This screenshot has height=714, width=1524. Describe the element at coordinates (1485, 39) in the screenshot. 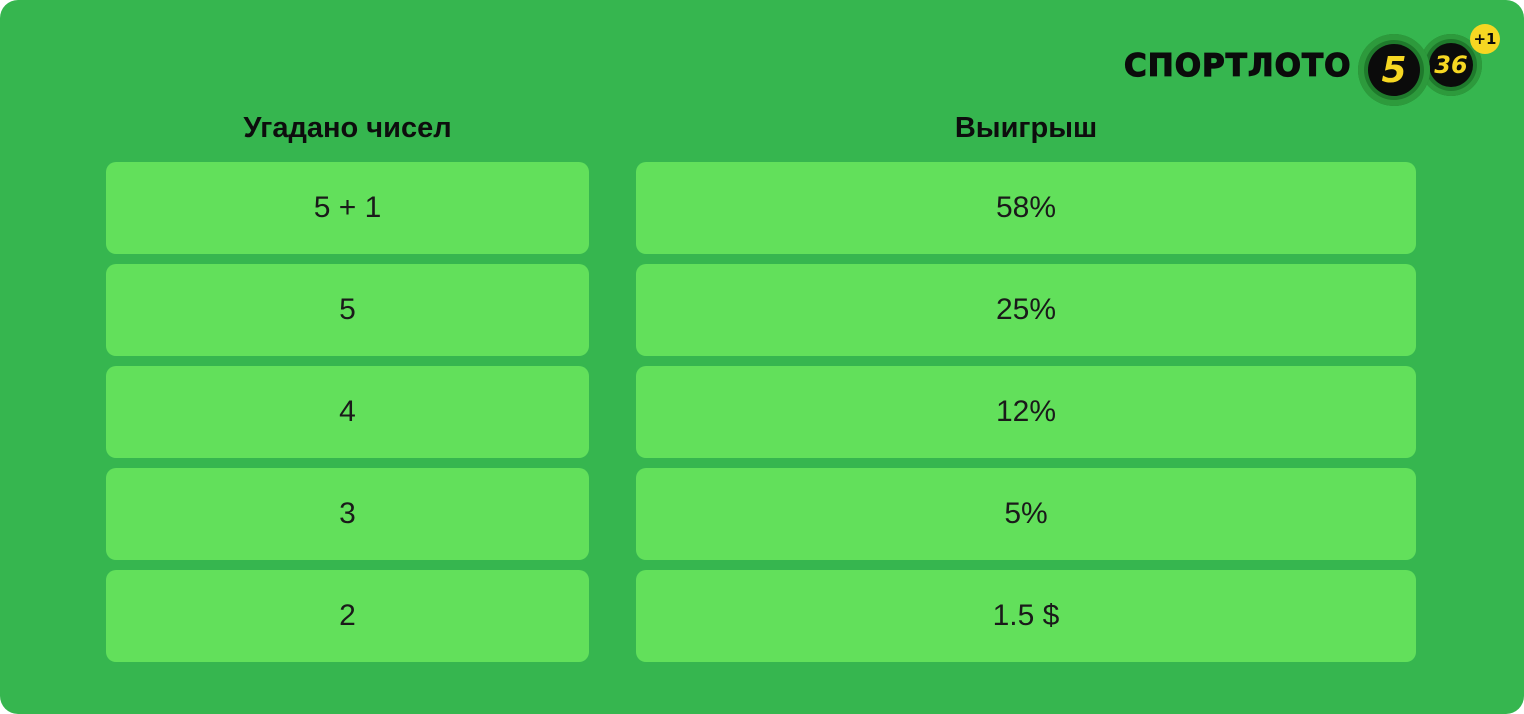

I see `logo-plus-one-badge: +1` at that location.